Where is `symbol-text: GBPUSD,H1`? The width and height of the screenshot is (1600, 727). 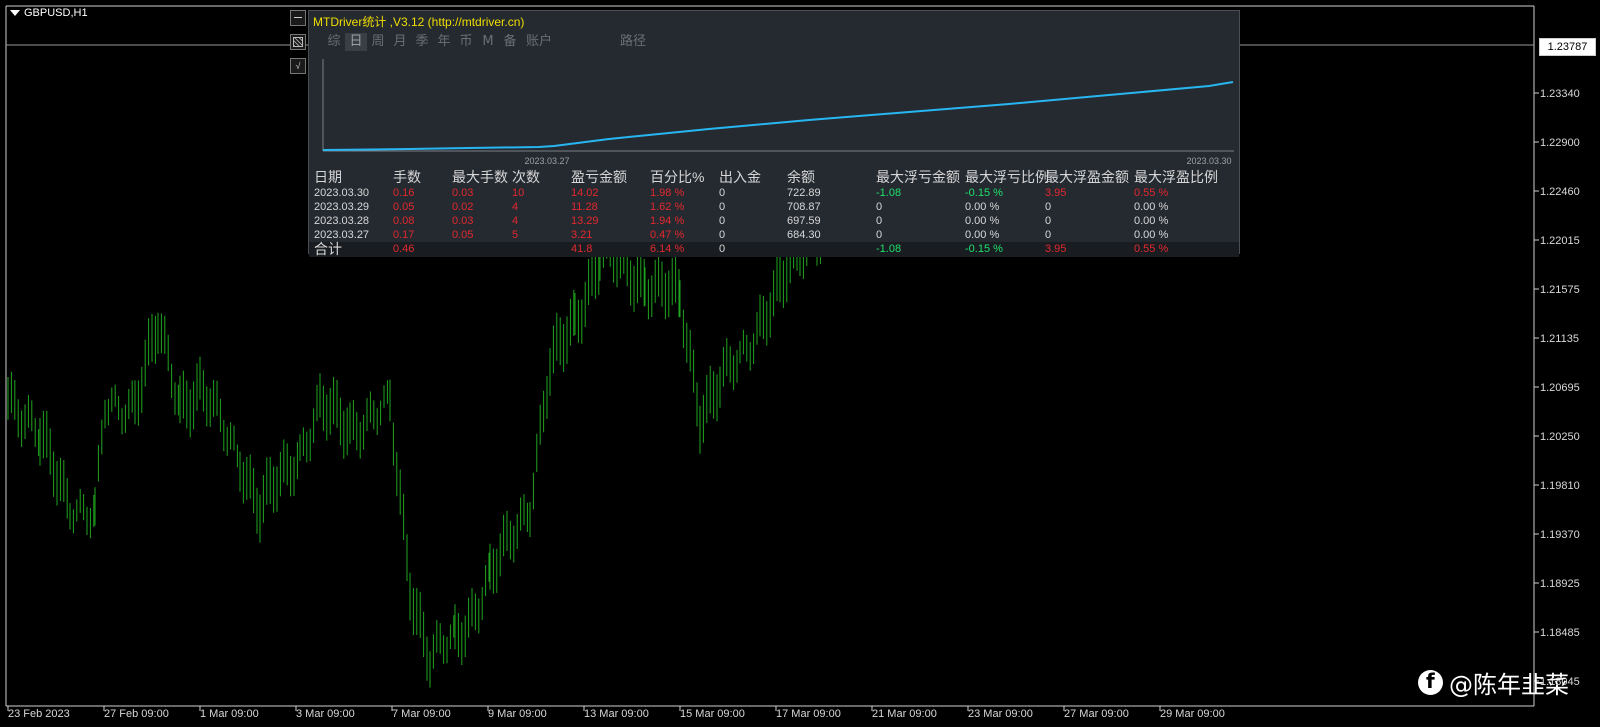
symbol-text: GBPUSD,H1 is located at coordinates (56, 13).